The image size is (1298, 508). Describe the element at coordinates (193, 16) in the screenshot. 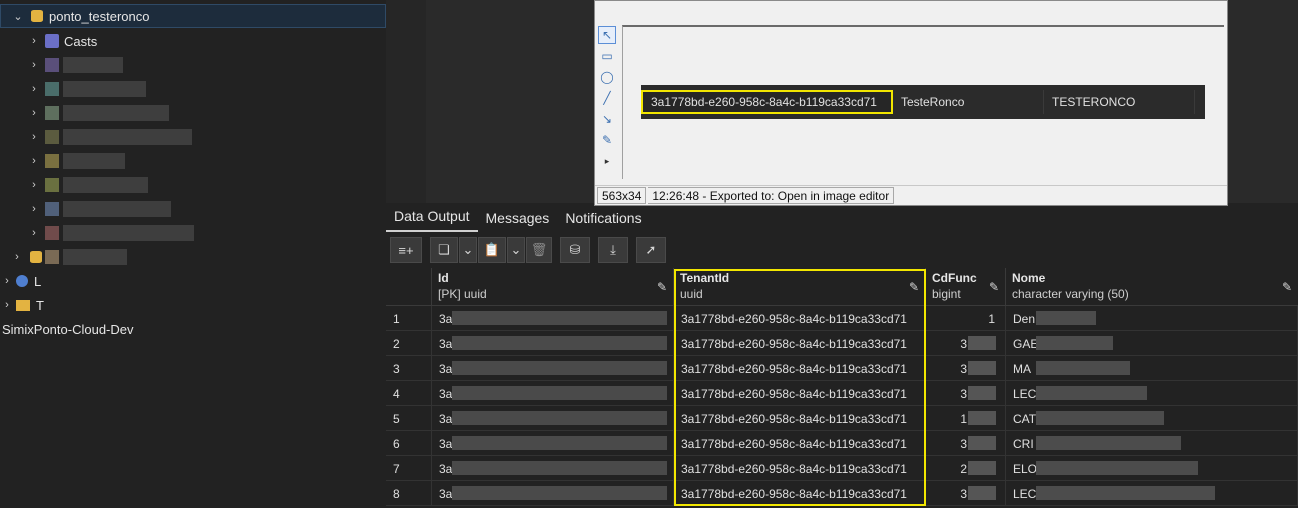

I see `tree-item-database: ⌄ ponto_testeronco` at that location.